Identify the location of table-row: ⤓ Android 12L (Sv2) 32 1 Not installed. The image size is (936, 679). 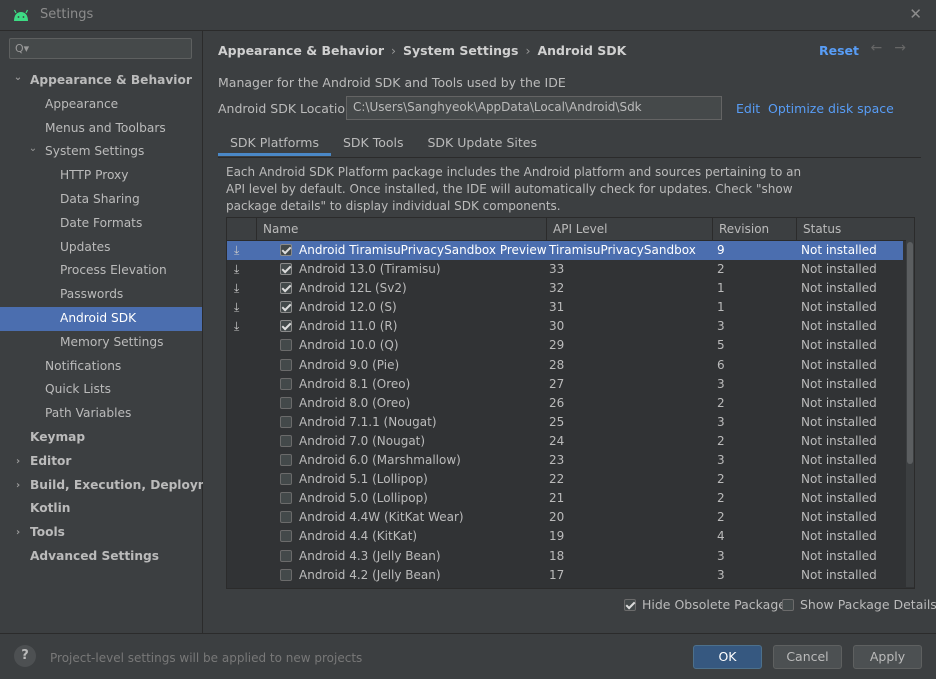
(565, 288).